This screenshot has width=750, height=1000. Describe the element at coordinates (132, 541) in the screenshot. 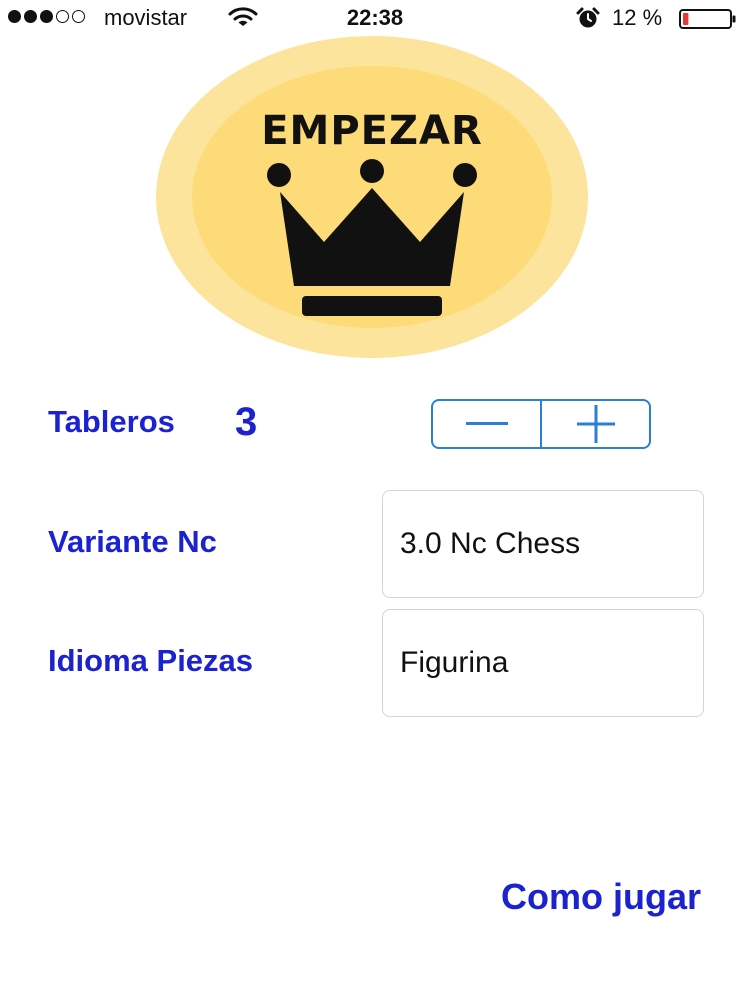

I see `variant-label: Variante Nc` at that location.